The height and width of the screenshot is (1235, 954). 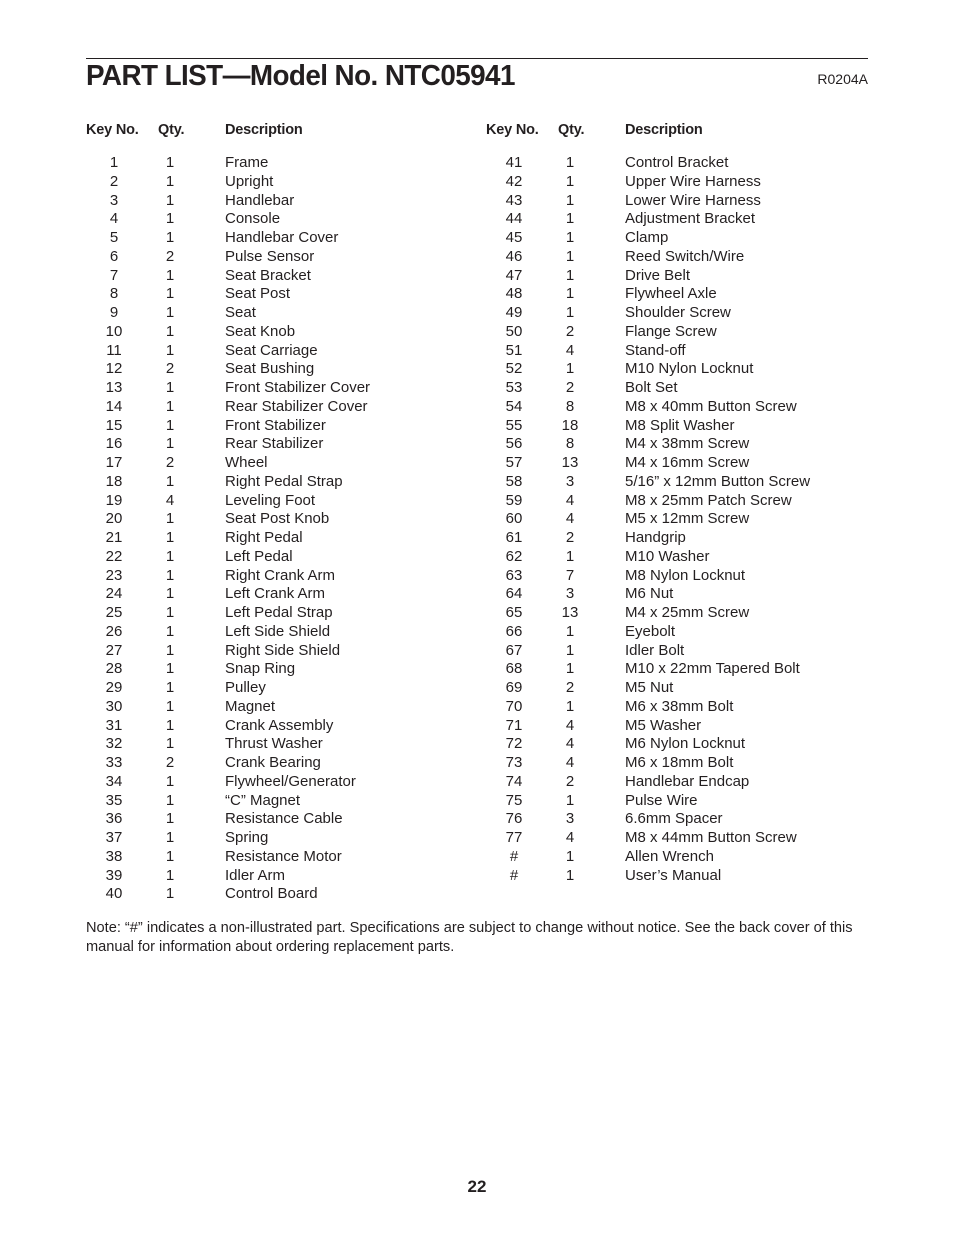 I want to click on table-row: 71 4 M5 Washer, so click(x=648, y=726).